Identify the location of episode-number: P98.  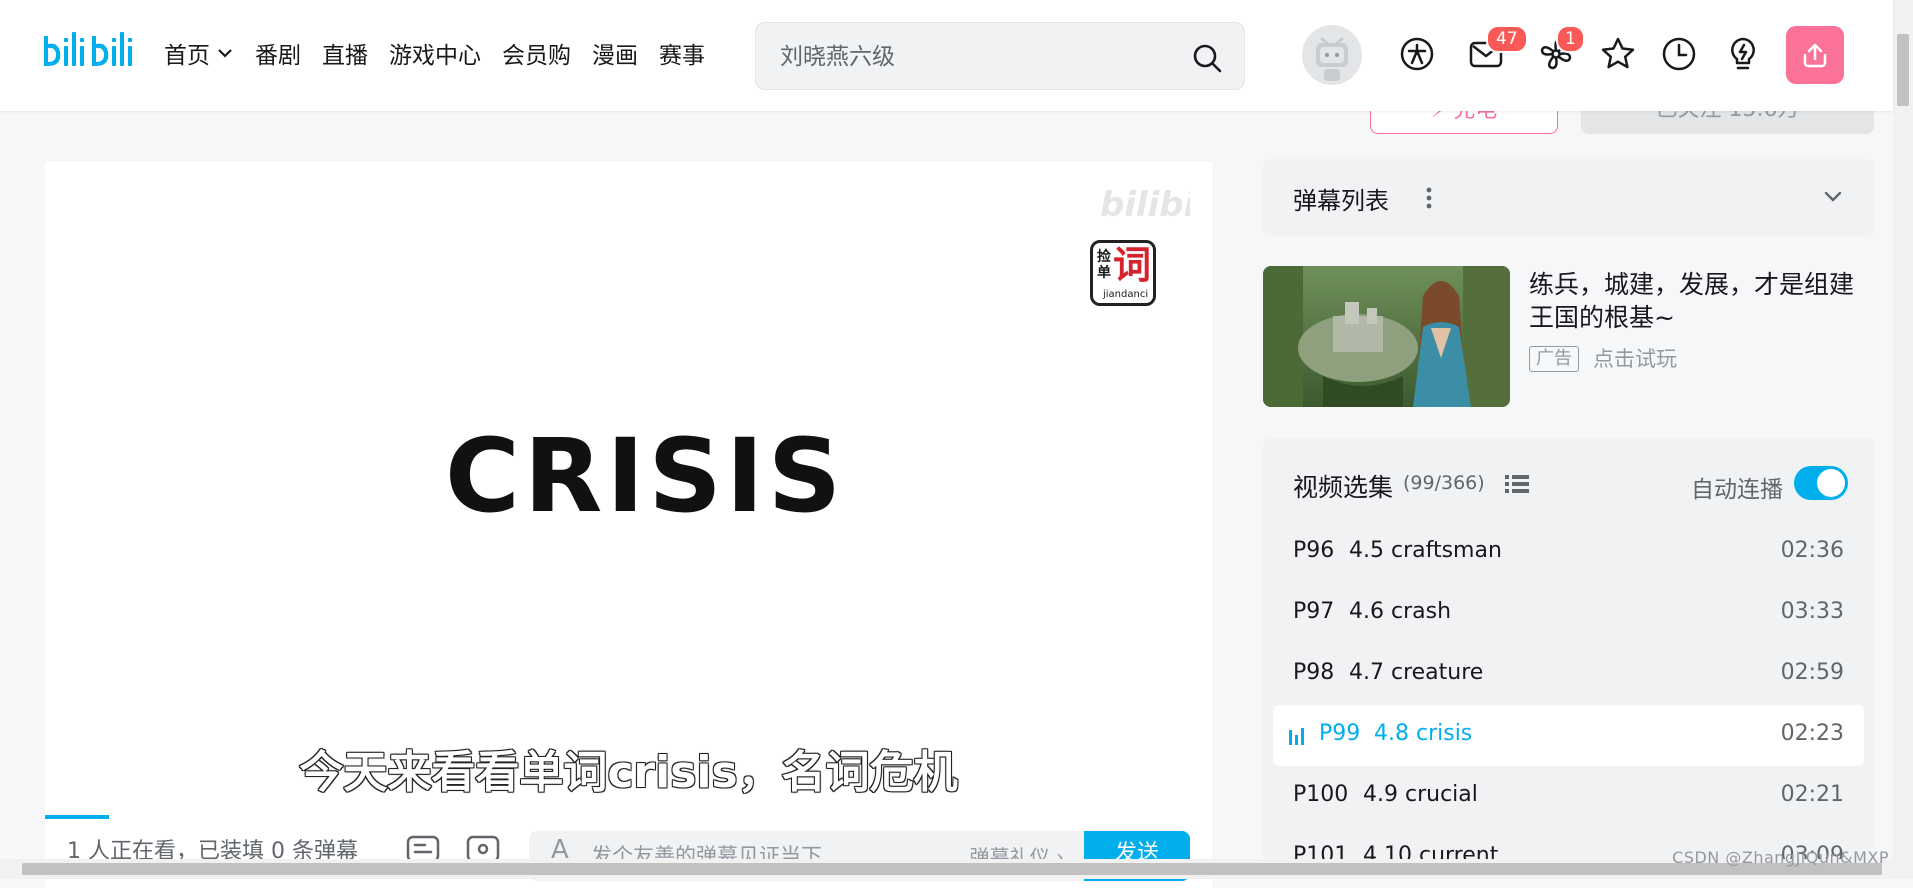
(1314, 672).